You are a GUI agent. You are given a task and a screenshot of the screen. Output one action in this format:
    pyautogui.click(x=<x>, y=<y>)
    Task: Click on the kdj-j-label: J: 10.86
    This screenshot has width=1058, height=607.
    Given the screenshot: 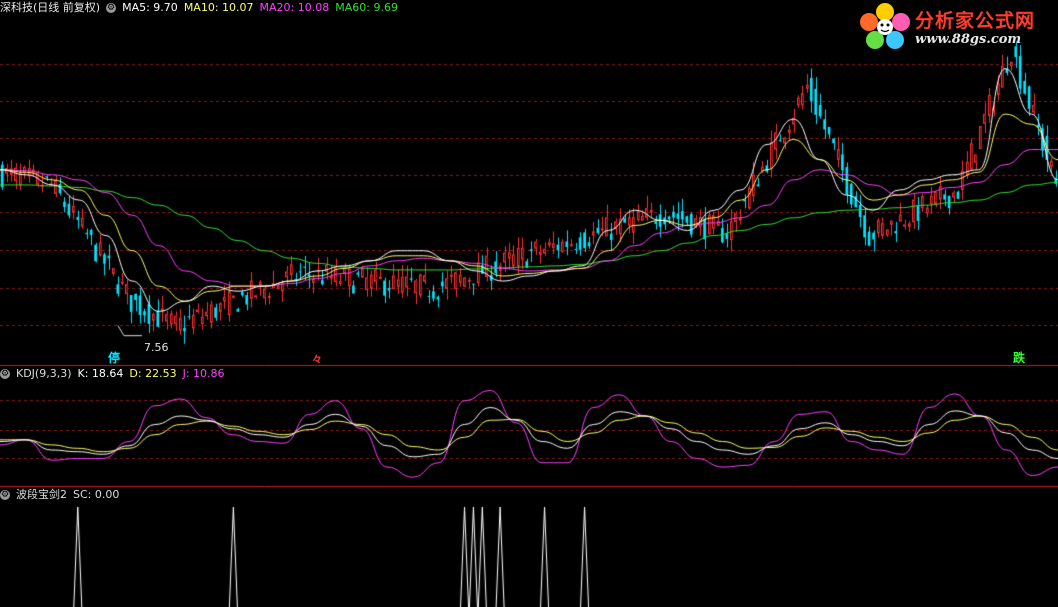 What is the action you would take?
    pyautogui.click(x=203, y=373)
    